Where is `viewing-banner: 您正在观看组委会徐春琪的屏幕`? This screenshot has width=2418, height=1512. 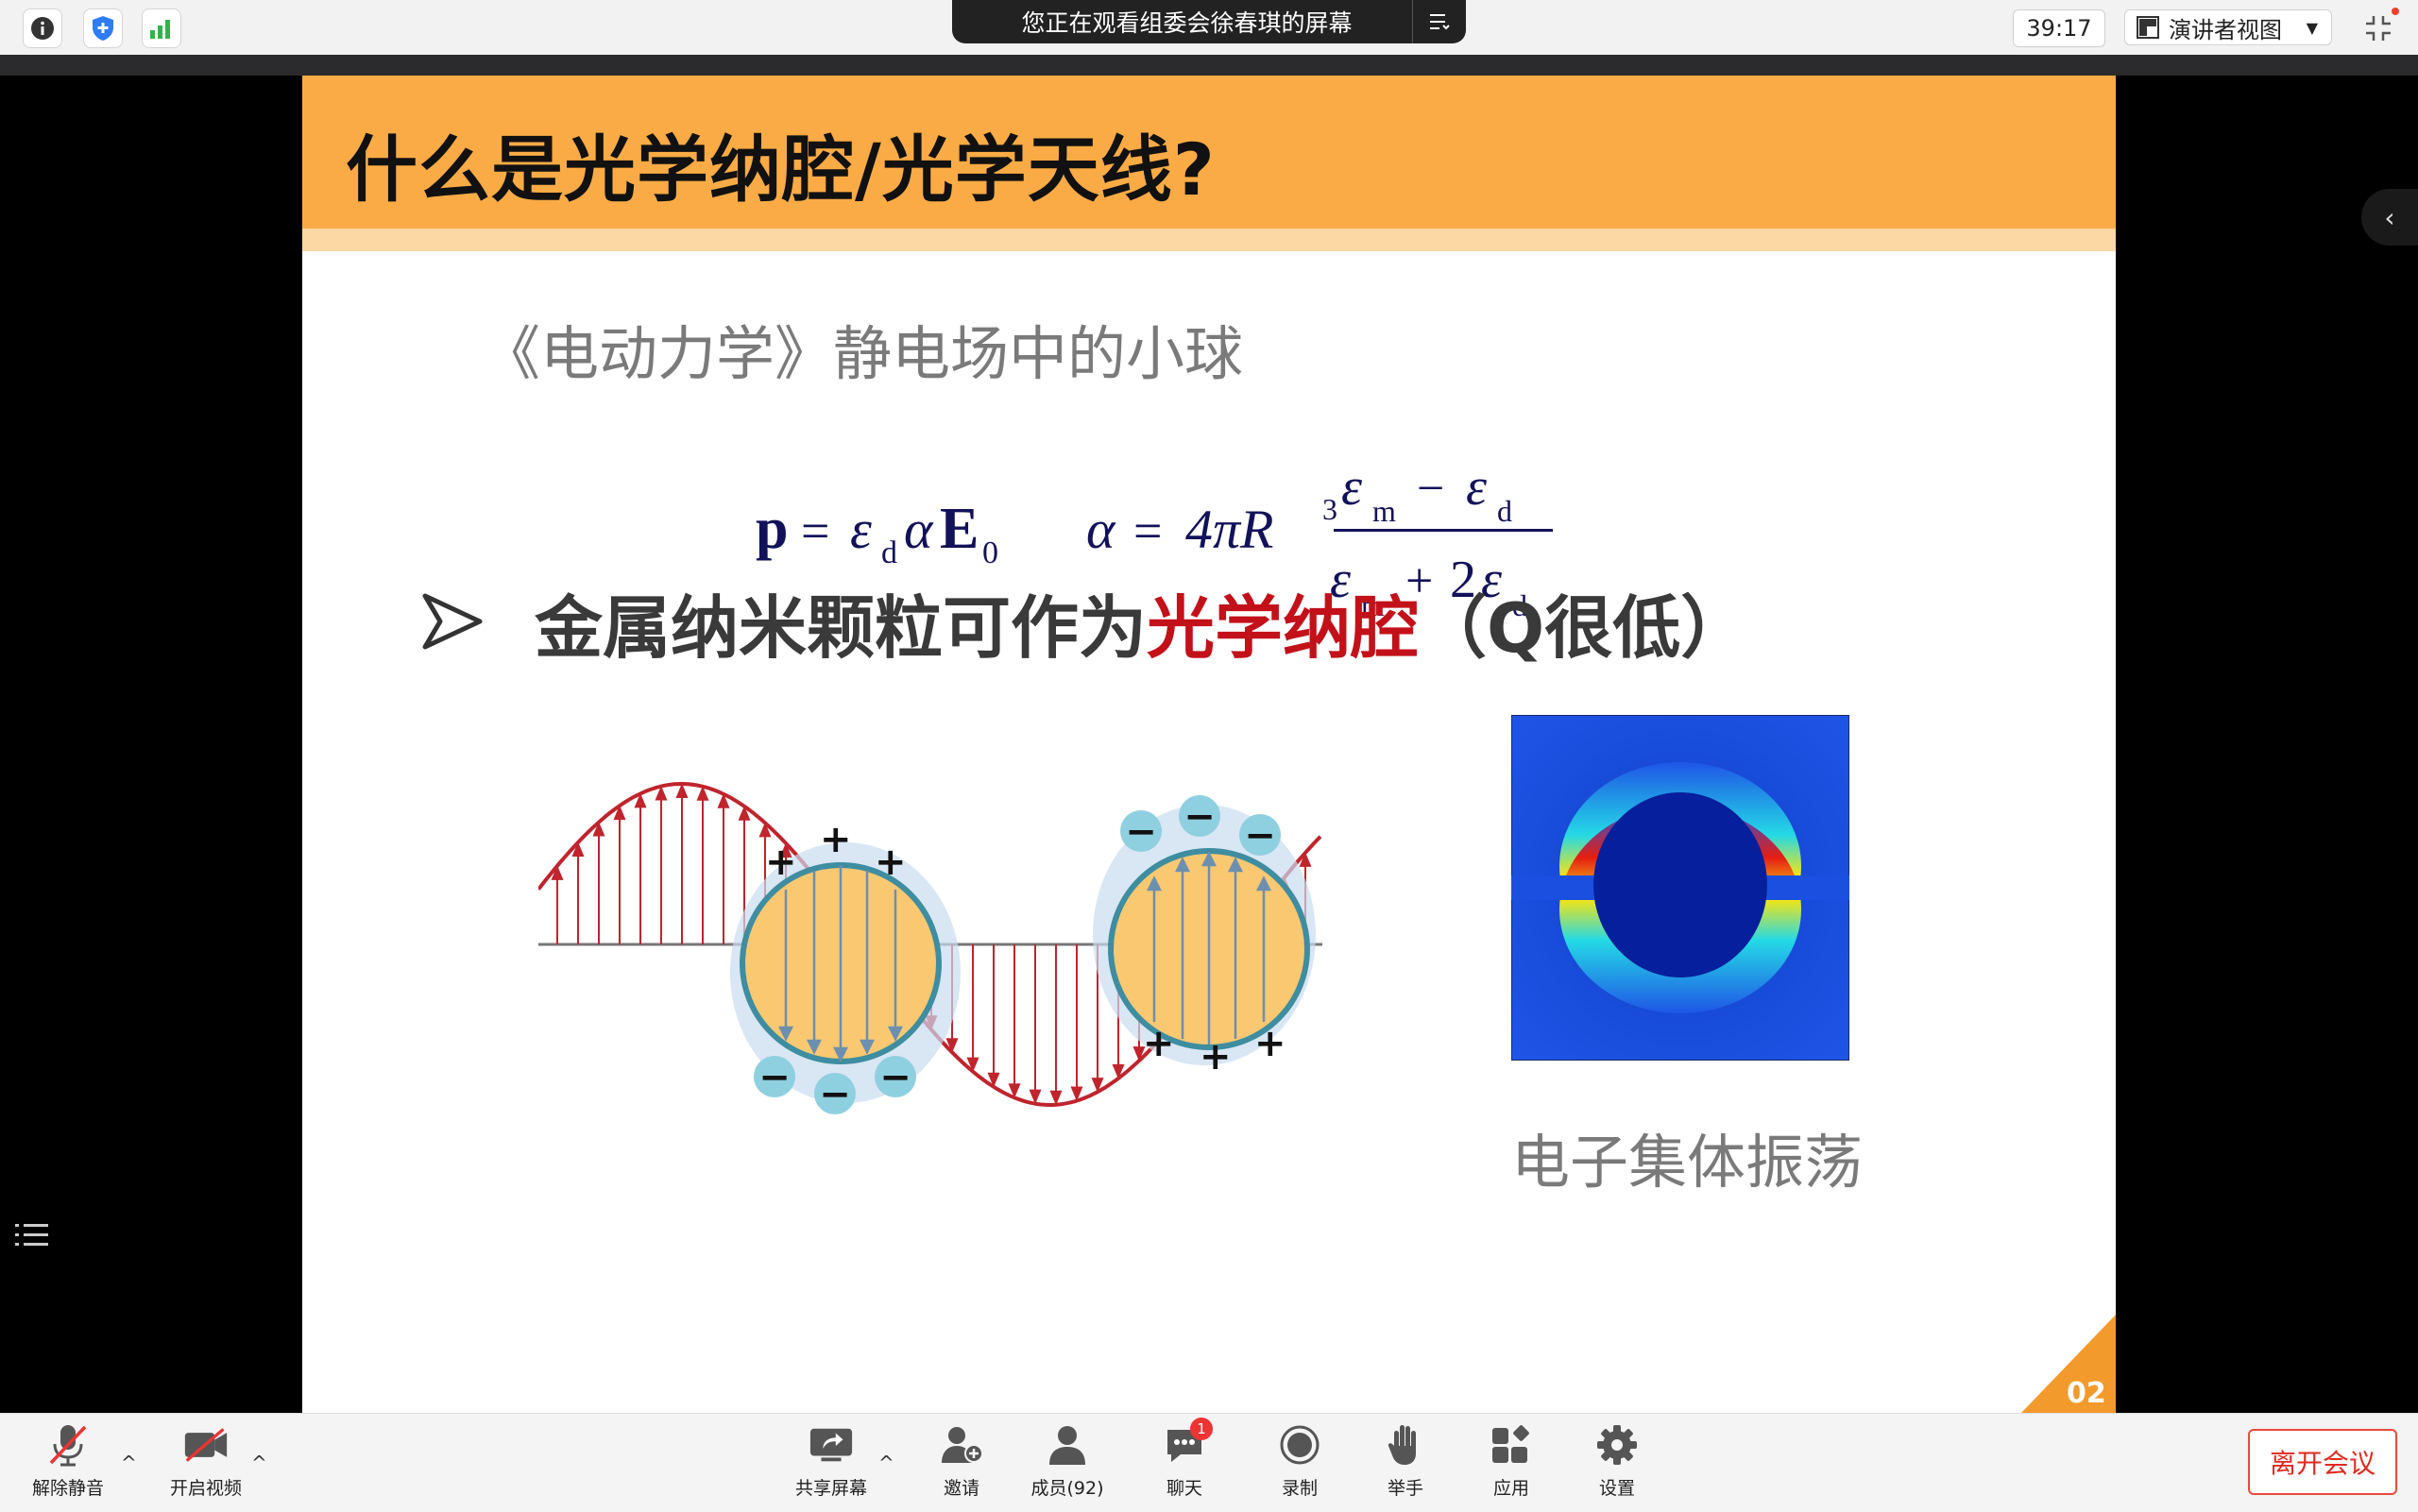
viewing-banner: 您正在观看组委会徐春琪的屏幕 is located at coordinates (1209, 21).